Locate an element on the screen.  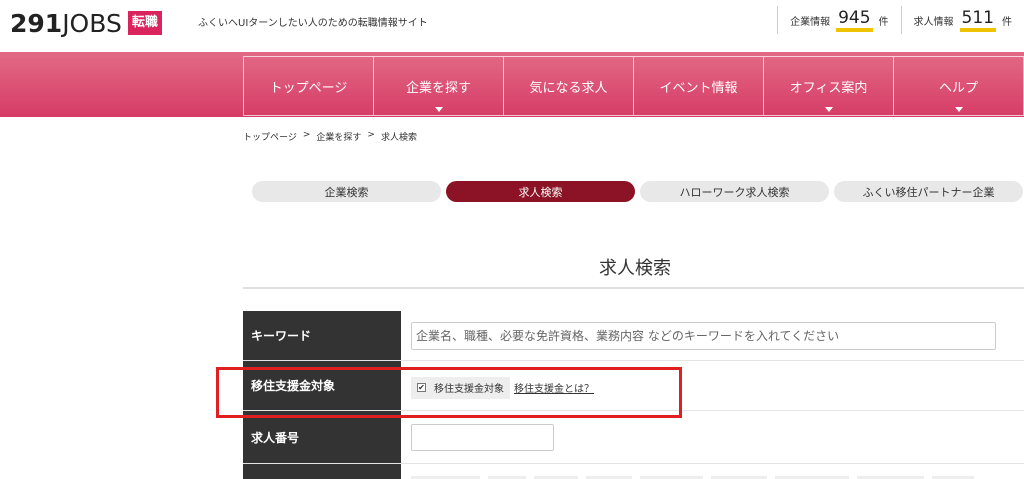
nav-item-events: イベント情報 is located at coordinates (699, 86).